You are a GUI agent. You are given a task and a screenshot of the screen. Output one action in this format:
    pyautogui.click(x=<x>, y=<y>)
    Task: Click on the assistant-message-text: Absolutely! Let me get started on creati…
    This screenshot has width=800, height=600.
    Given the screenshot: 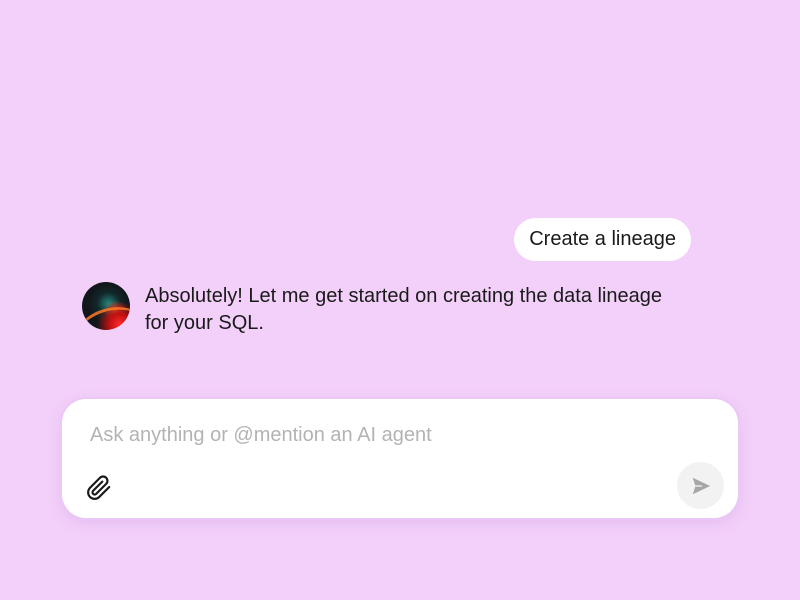 What is the action you would take?
    pyautogui.click(x=404, y=309)
    